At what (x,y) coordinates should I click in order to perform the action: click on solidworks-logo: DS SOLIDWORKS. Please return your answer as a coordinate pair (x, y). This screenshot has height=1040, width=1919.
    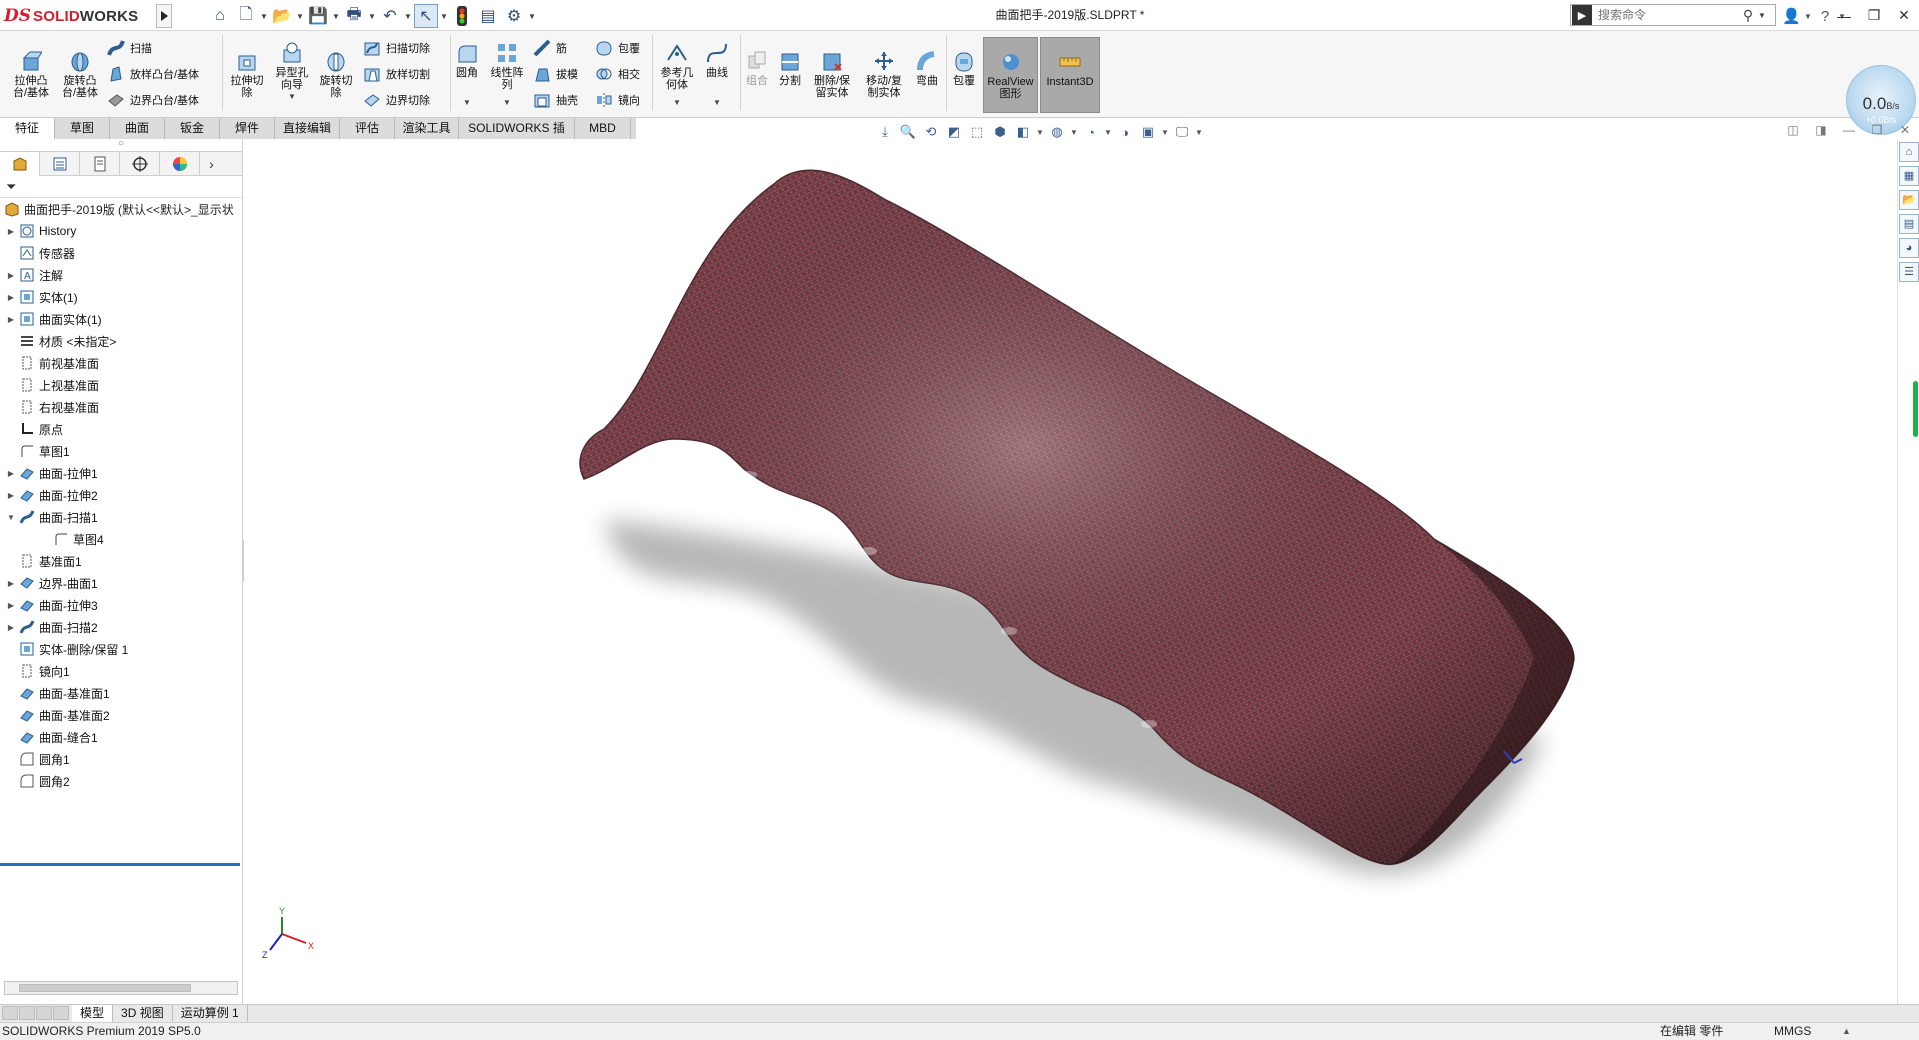
    Looking at the image, I should click on (78, 16).